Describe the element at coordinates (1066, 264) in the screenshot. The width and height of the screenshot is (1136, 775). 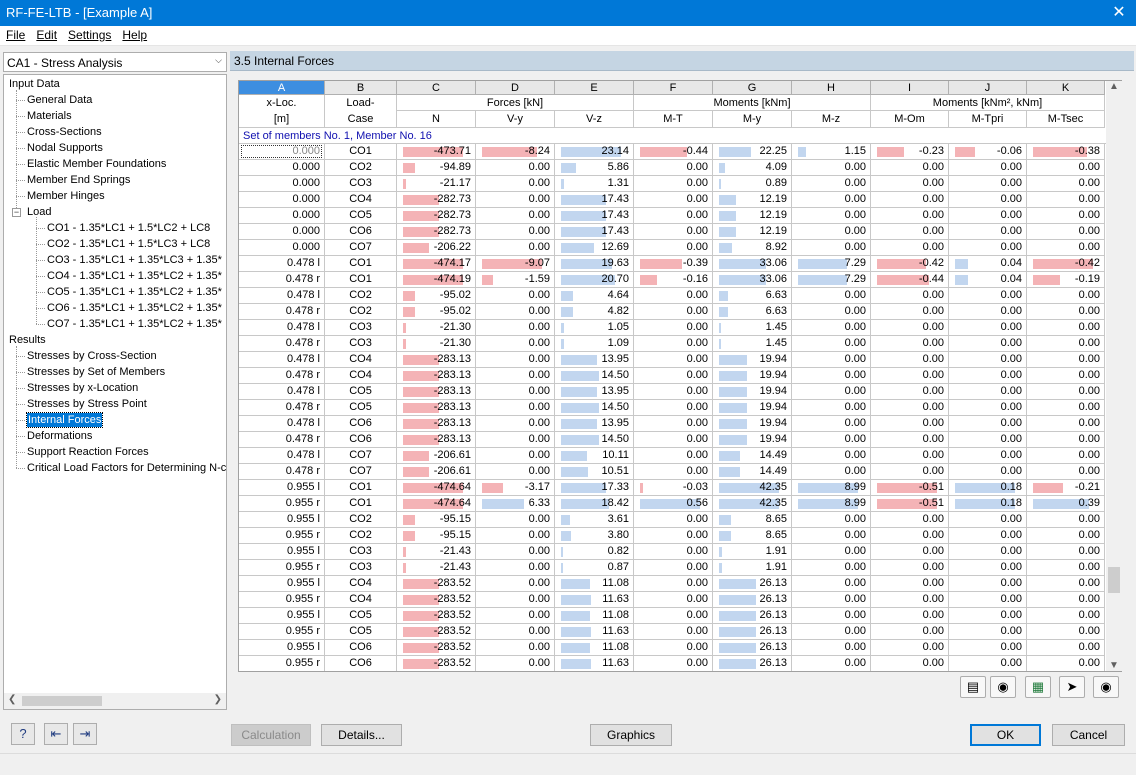
I see `table-cell-k: -0.42` at that location.